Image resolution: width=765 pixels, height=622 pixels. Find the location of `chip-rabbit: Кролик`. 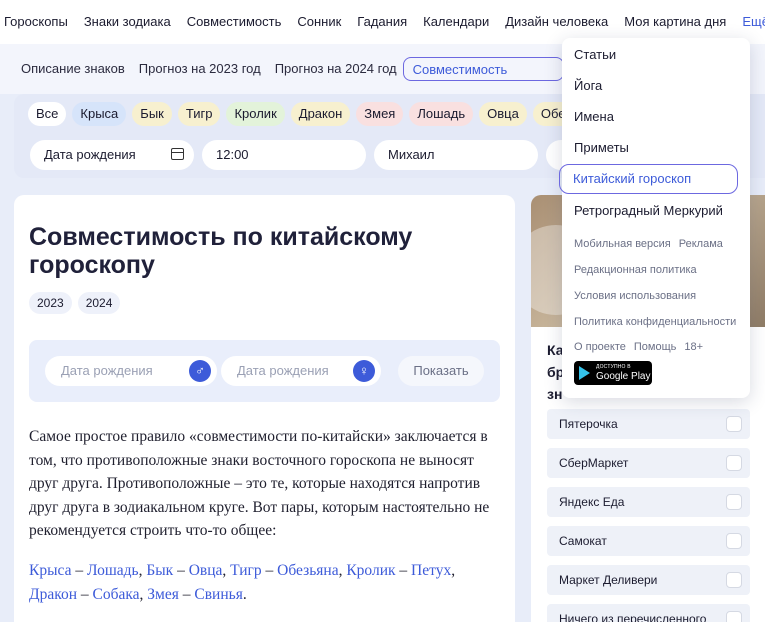

chip-rabbit: Кролик is located at coordinates (255, 114).